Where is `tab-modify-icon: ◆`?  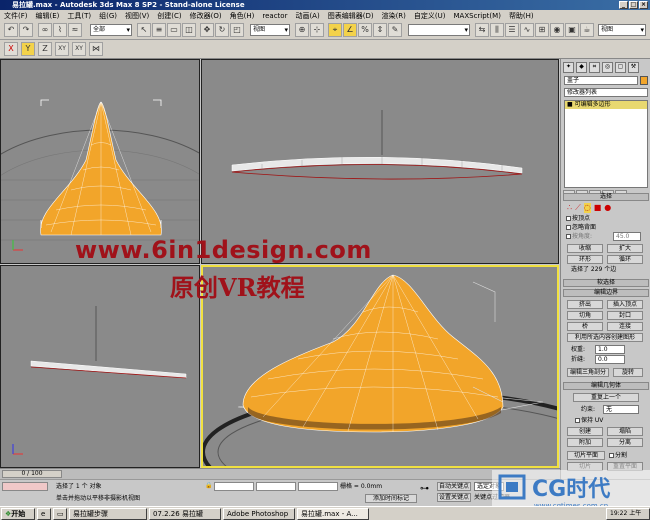 tab-modify-icon: ◆ is located at coordinates (581, 67).